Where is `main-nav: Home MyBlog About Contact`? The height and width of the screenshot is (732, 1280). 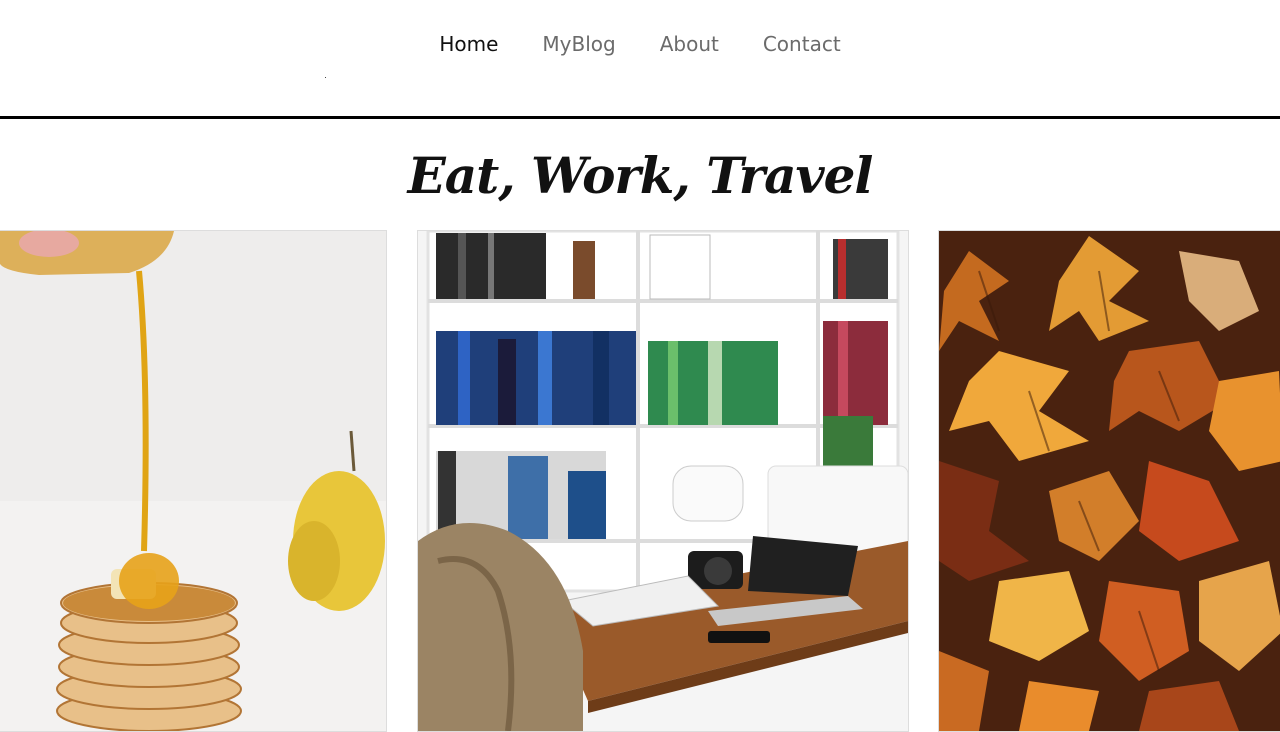
main-nav: Home MyBlog About Contact is located at coordinates (640, 44).